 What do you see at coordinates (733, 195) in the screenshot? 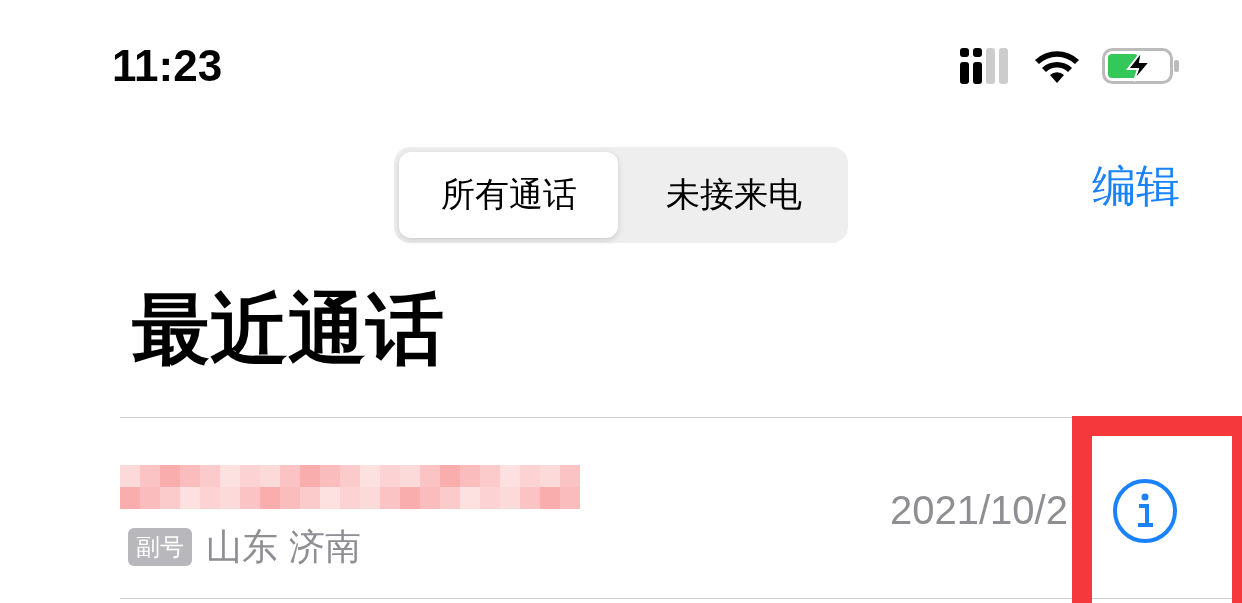
I see `segment-tab: 未接来电` at bounding box center [733, 195].